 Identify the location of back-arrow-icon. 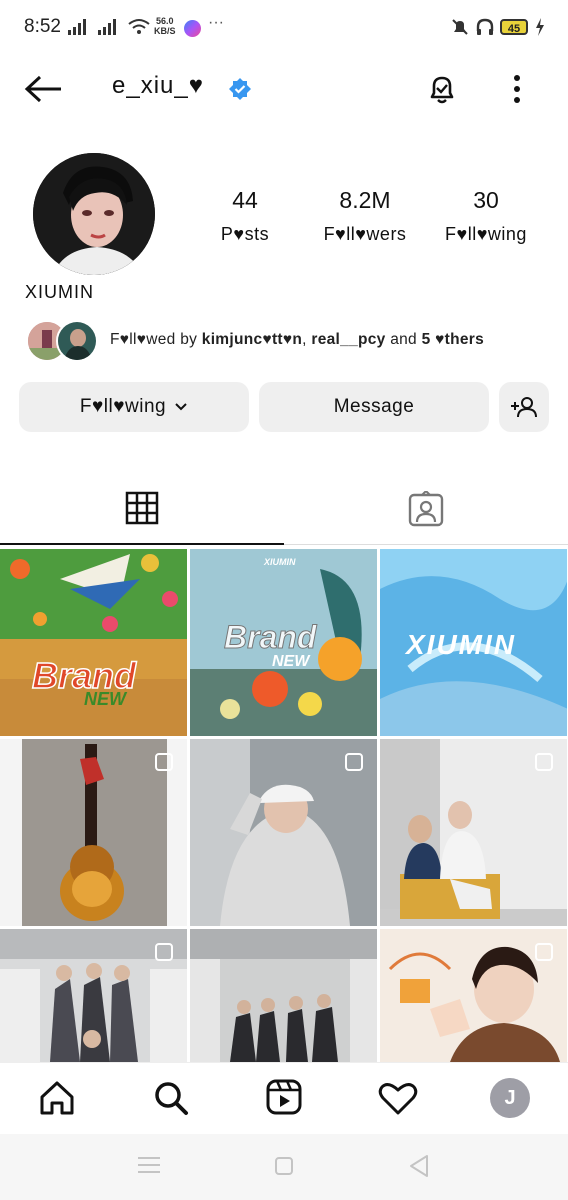
(44, 89).